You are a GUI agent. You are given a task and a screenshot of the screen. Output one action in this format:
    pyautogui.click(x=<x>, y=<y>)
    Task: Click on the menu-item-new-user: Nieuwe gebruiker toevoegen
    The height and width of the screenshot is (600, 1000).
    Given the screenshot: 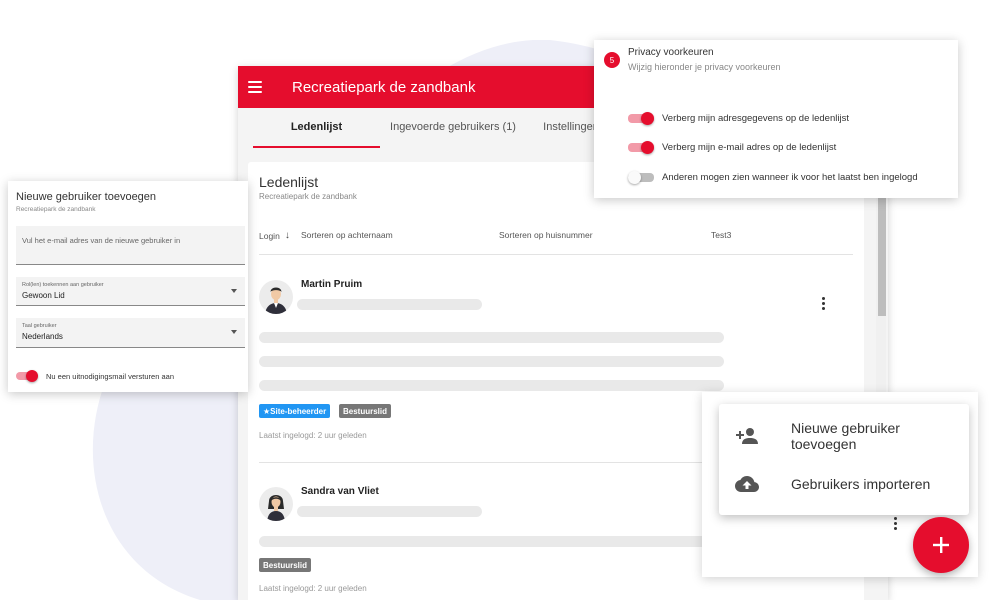 What is the action you would take?
    pyautogui.click(x=844, y=436)
    